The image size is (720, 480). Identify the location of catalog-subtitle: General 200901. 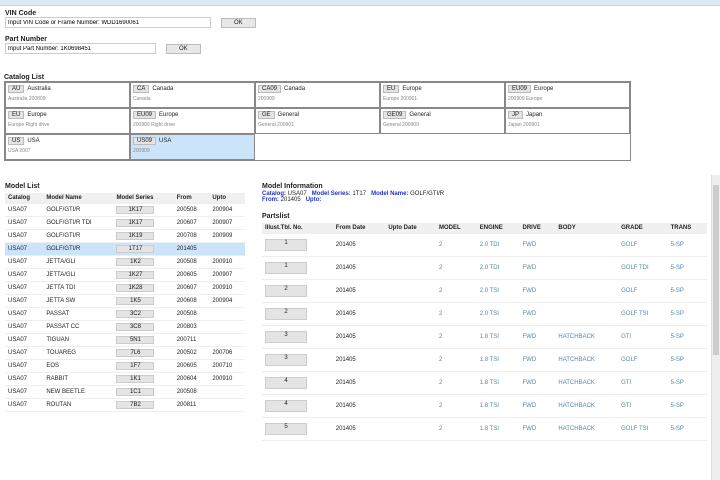
(276, 125).